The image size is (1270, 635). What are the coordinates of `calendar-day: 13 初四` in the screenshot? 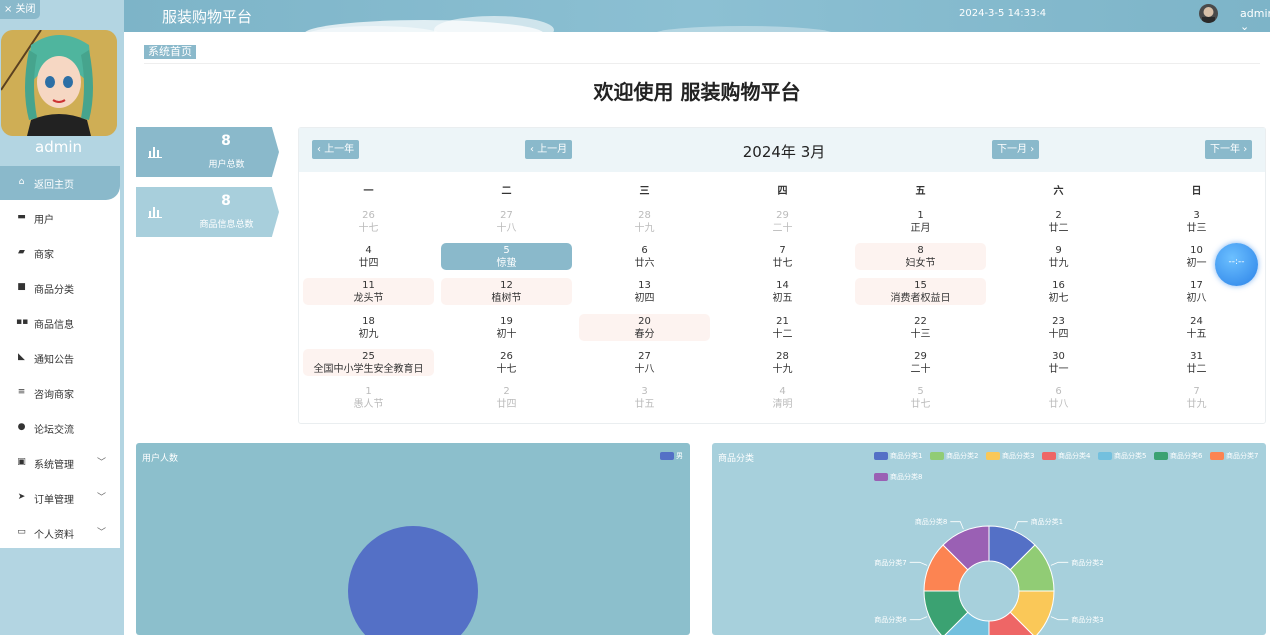 It's located at (644, 291).